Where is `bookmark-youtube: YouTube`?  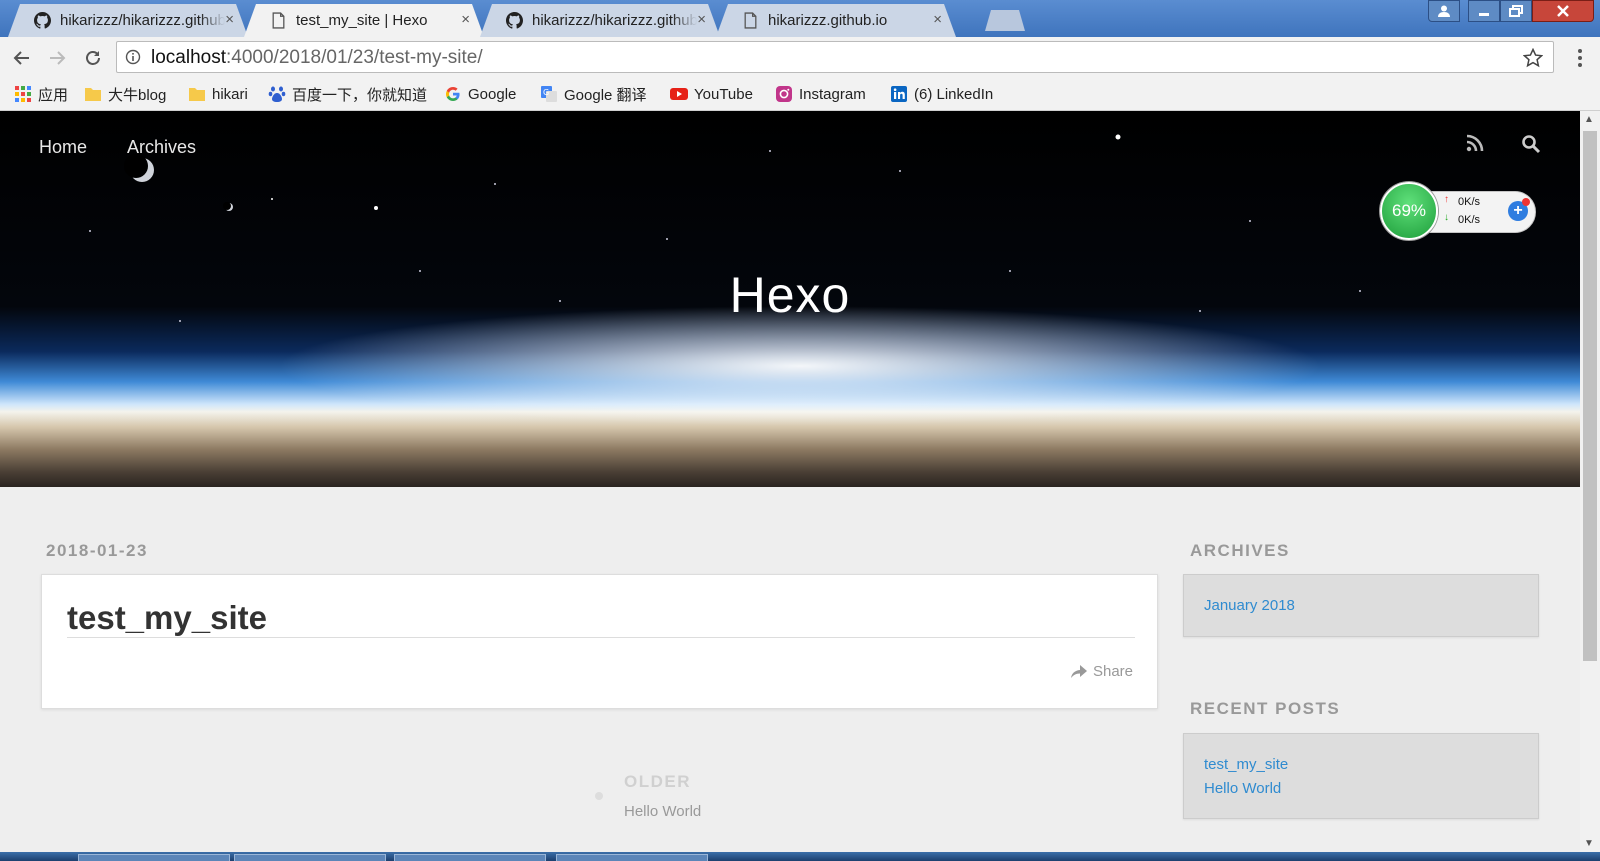 bookmark-youtube: YouTube is located at coordinates (711, 94).